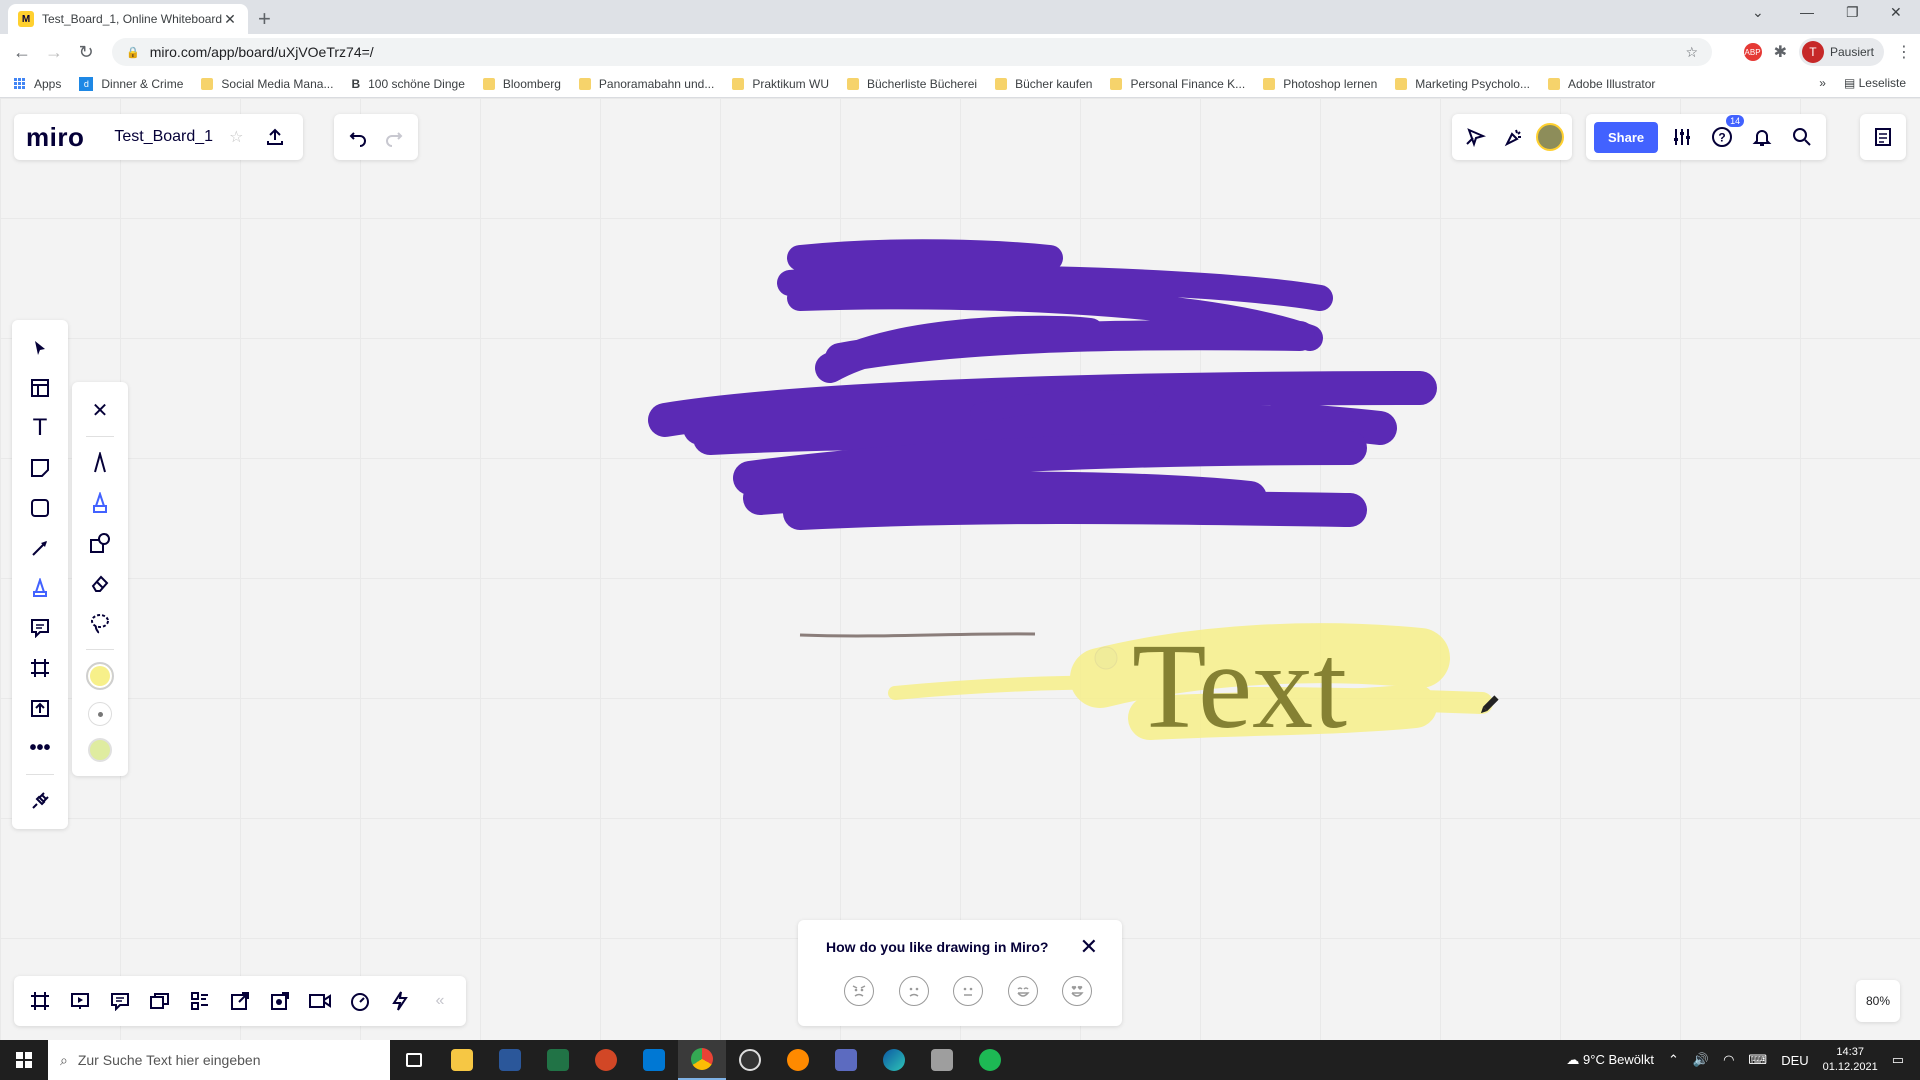 This screenshot has height=1080, width=1920. Describe the element at coordinates (200, 1001) in the screenshot. I see `kanban-icon` at that location.